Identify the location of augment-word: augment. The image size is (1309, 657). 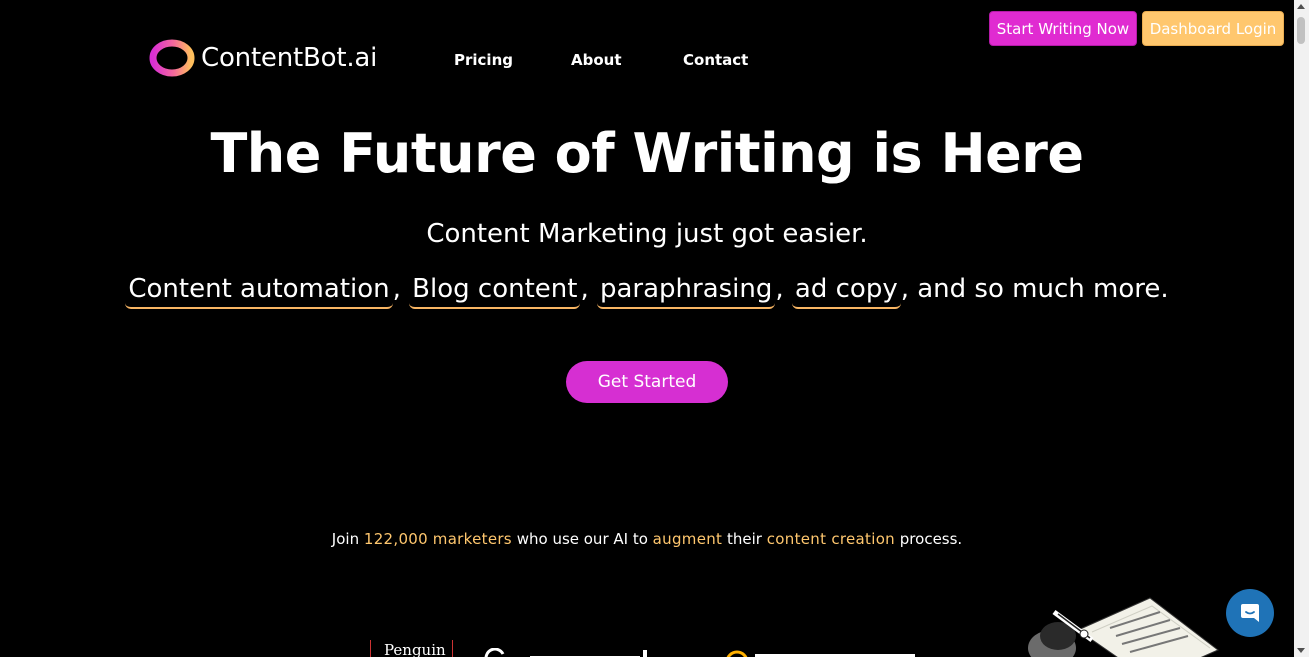
(687, 539).